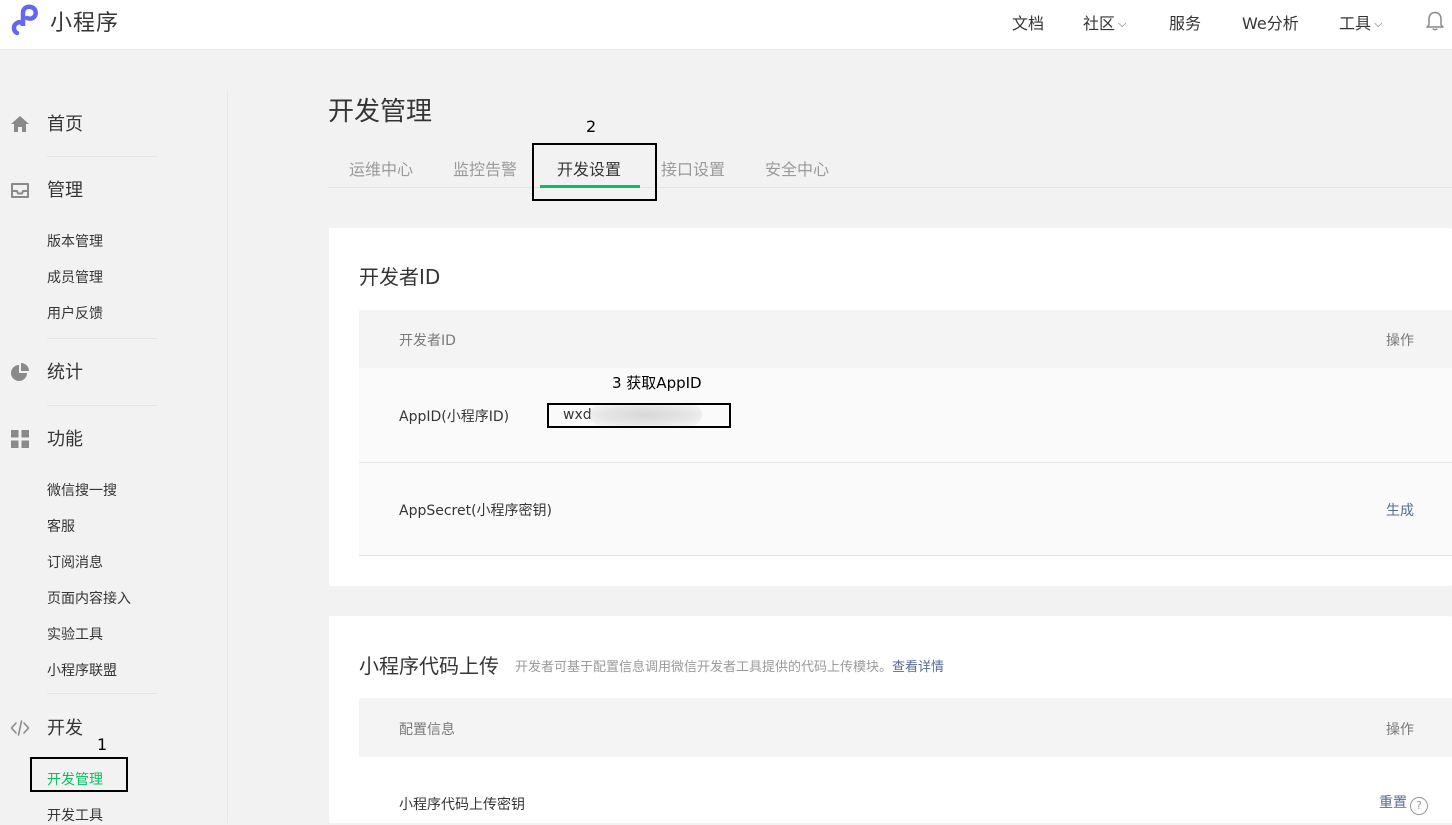 This screenshot has height=825, width=1452. Describe the element at coordinates (20, 439) in the screenshot. I see `grid-icon` at that location.